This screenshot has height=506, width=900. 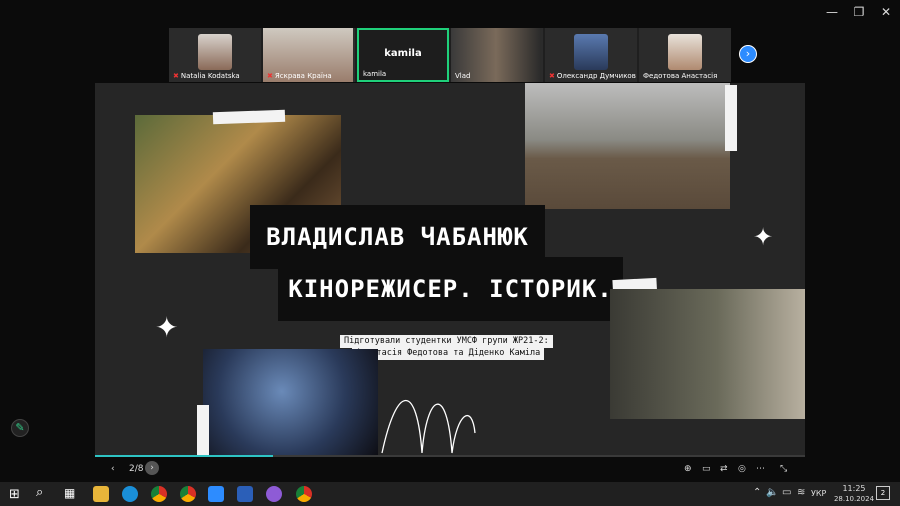 I want to click on next-slide-button: ›, so click(x=152, y=468).